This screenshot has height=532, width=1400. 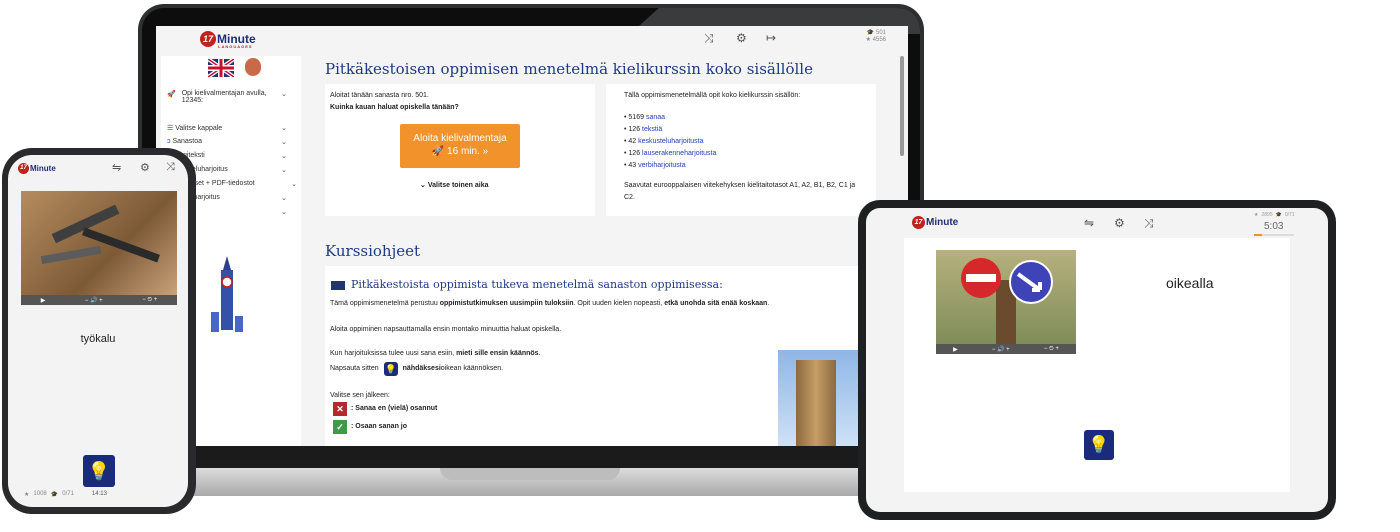 I want to click on content-item: • 5169 sanaa, so click(x=741, y=118).